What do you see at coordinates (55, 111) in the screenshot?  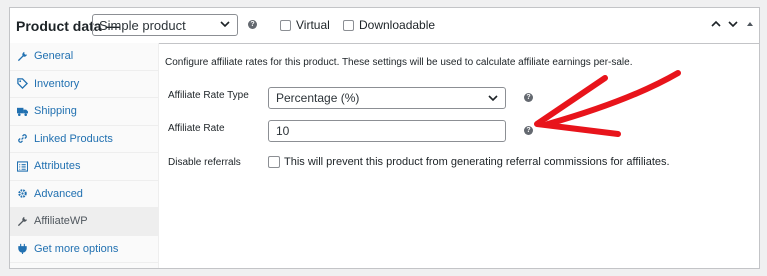 I see `tab-label: Shipping` at bounding box center [55, 111].